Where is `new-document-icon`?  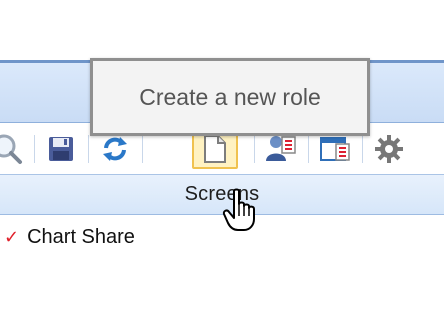
new-document-icon is located at coordinates (215, 149).